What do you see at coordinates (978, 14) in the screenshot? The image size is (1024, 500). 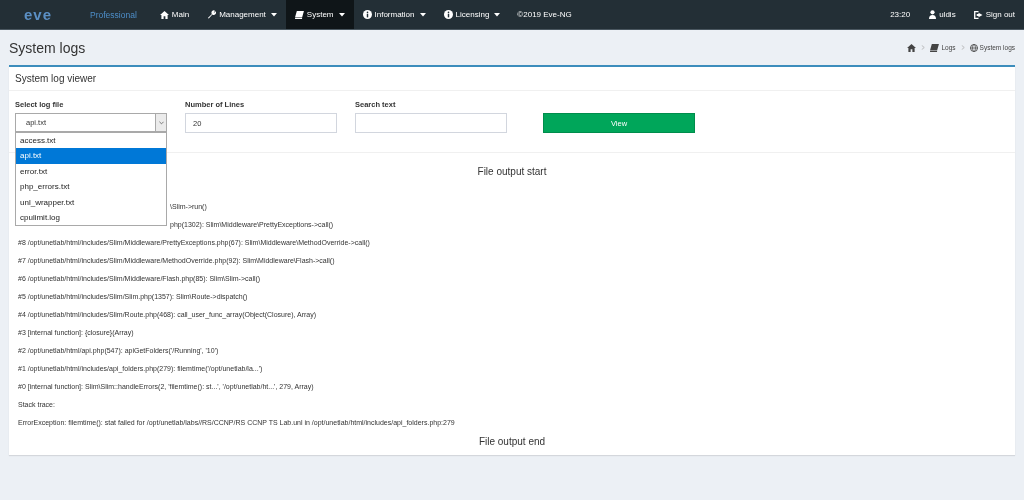 I see `sign-out-icon` at bounding box center [978, 14].